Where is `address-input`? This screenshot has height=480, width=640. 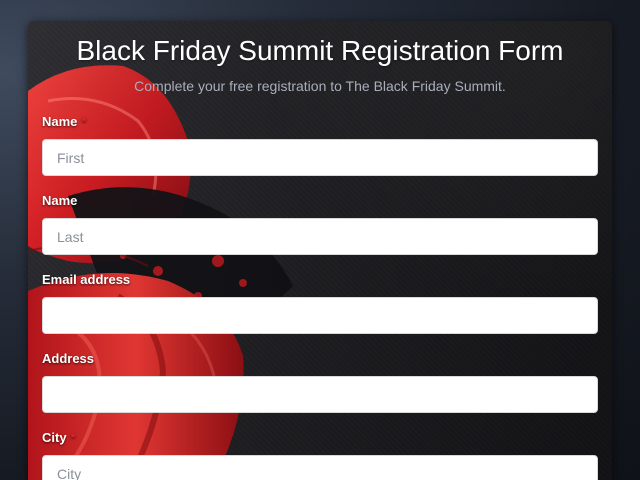
address-input is located at coordinates (320, 394).